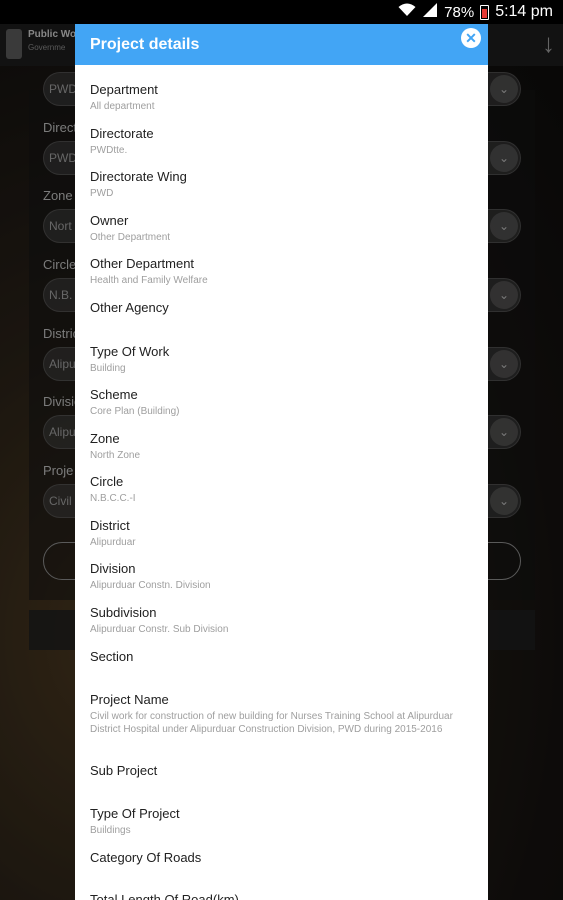  What do you see at coordinates (114, 394) in the screenshot?
I see `detail-label: Scheme` at bounding box center [114, 394].